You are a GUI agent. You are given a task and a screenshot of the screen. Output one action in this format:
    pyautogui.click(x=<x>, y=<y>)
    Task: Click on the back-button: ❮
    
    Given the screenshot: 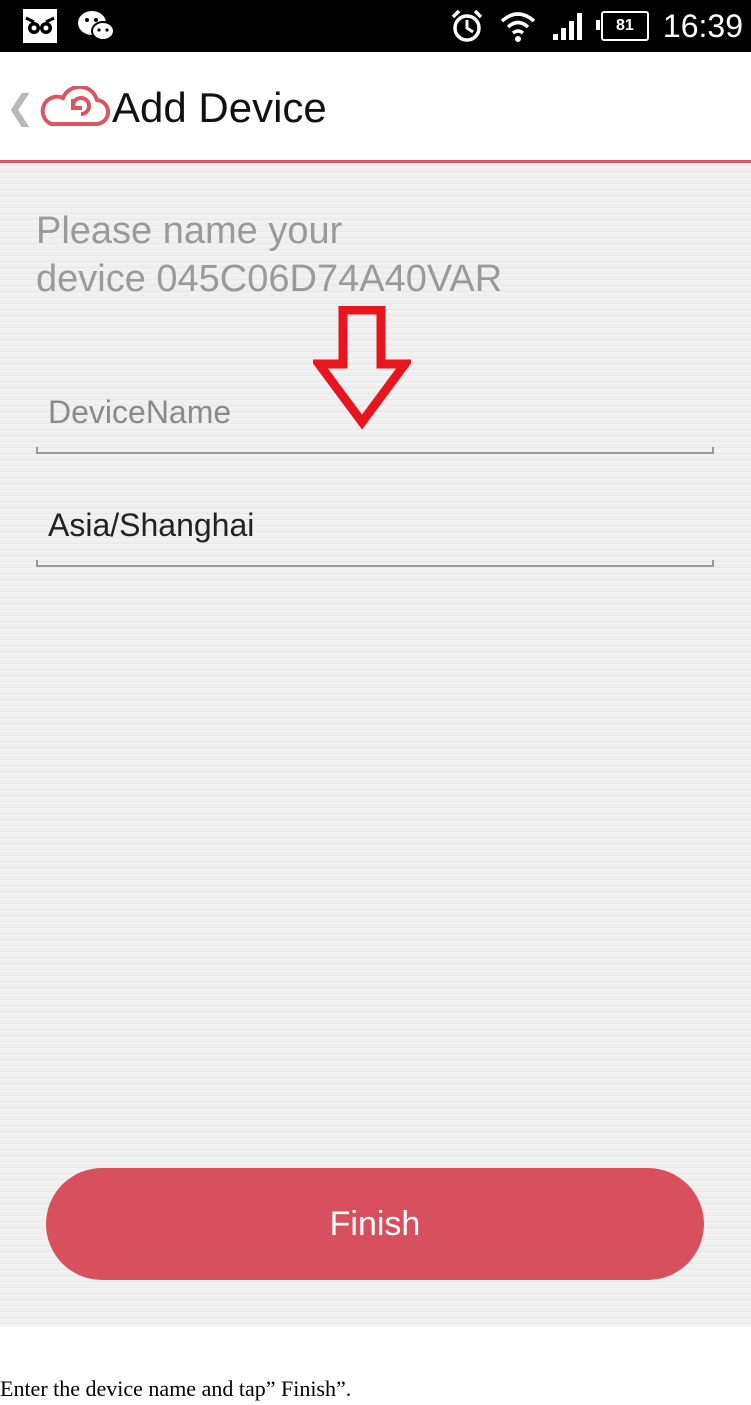 What is the action you would take?
    pyautogui.click(x=58, y=108)
    